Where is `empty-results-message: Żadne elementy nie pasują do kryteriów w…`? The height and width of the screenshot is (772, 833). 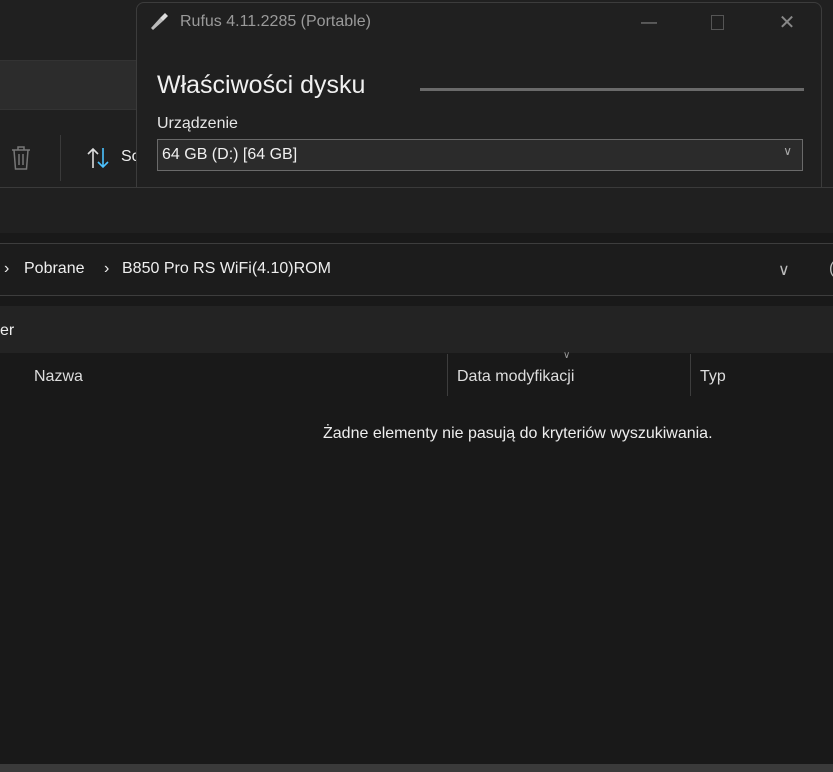 empty-results-message: Żadne elementy nie pasują do kryteriów w… is located at coordinates (518, 433).